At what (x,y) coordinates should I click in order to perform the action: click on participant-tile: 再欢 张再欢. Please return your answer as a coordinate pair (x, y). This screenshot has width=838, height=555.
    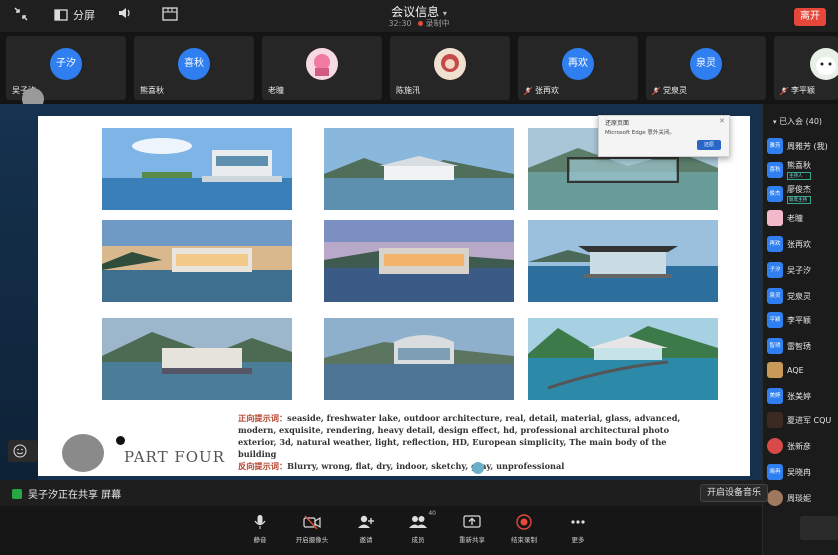
    Looking at the image, I should click on (578, 68).